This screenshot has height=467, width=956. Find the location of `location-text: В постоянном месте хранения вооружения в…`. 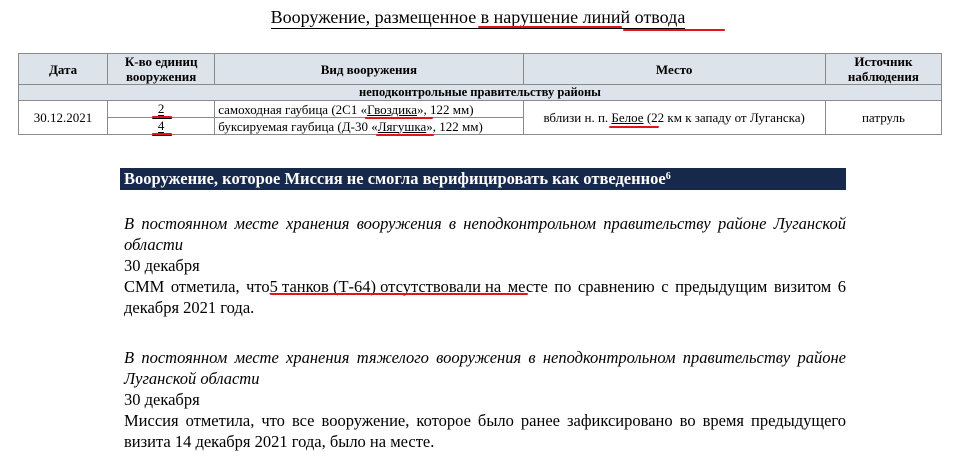

location-text: В постоянном месте хранения вооружения в… is located at coordinates (485, 234).